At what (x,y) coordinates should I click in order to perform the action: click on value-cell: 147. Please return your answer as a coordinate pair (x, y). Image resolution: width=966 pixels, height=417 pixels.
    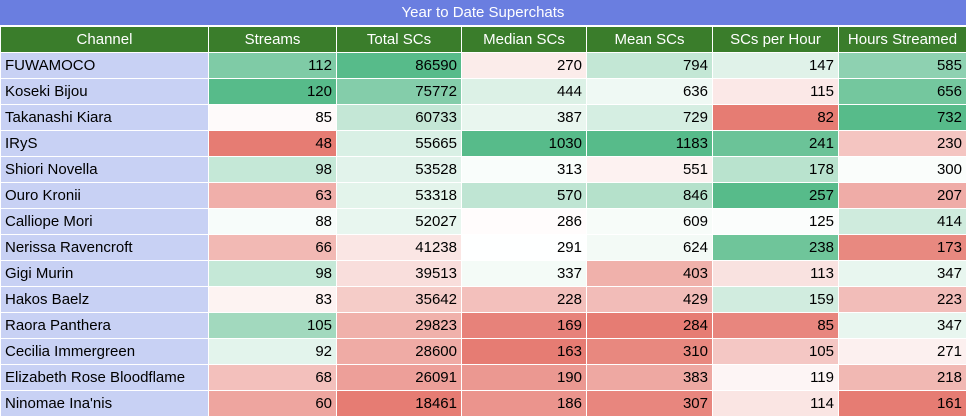
    Looking at the image, I should click on (776, 66).